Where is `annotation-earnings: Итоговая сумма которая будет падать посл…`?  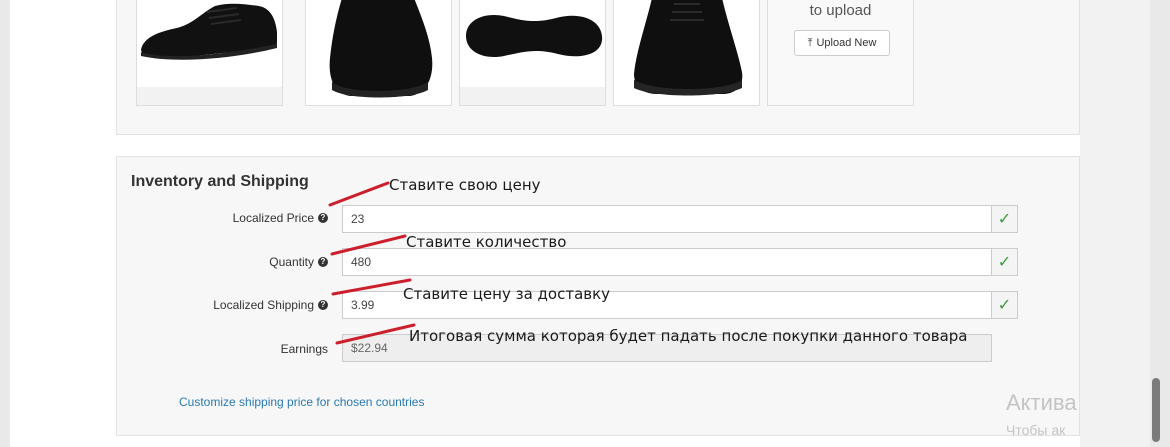
annotation-earnings: Итоговая сумма которая будет падать посл… is located at coordinates (688, 336).